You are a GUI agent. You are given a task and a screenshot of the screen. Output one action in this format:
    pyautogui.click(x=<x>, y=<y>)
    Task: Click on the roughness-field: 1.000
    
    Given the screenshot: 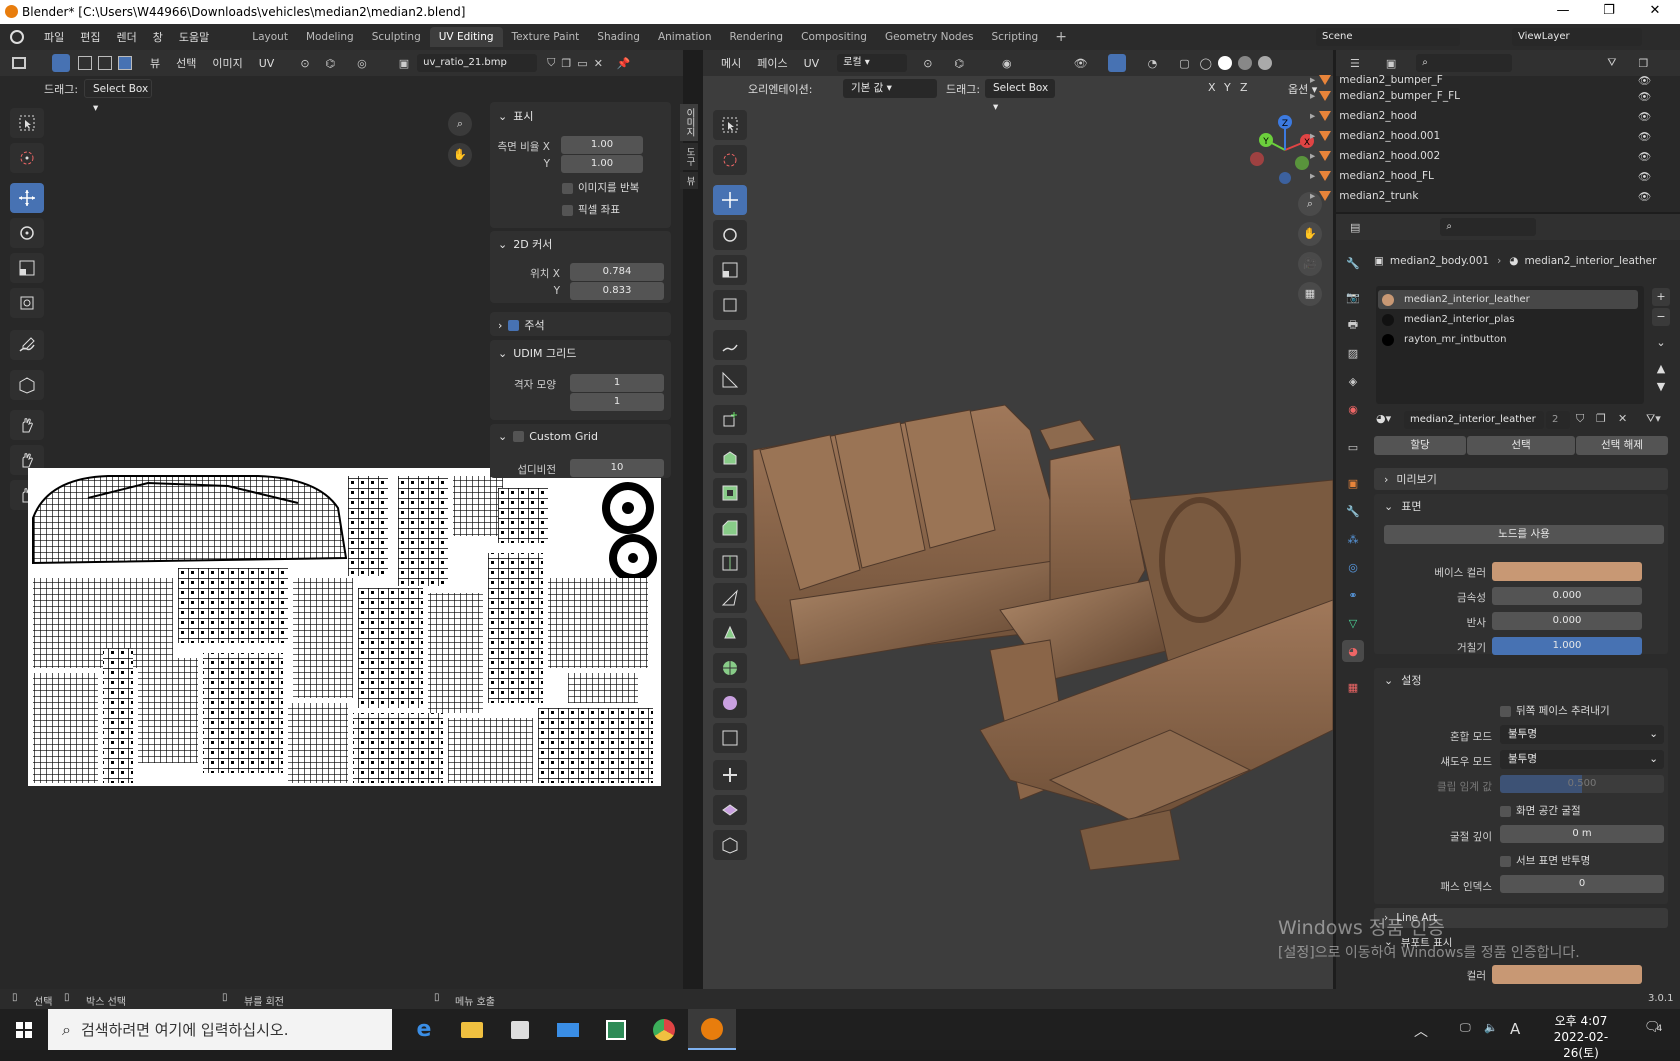 What is the action you would take?
    pyautogui.click(x=1567, y=646)
    